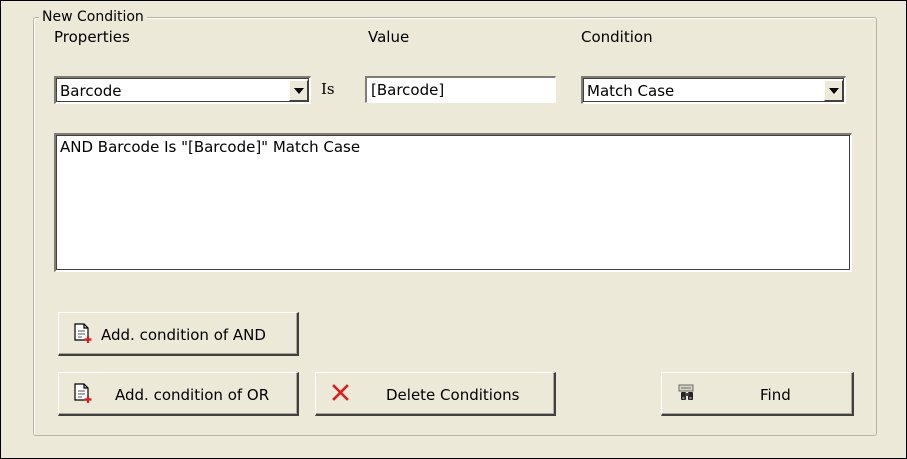 This screenshot has height=459, width=907. I want to click on conditions-text: AND Barcode Is "[Barcode]" Match Case, so click(210, 147).